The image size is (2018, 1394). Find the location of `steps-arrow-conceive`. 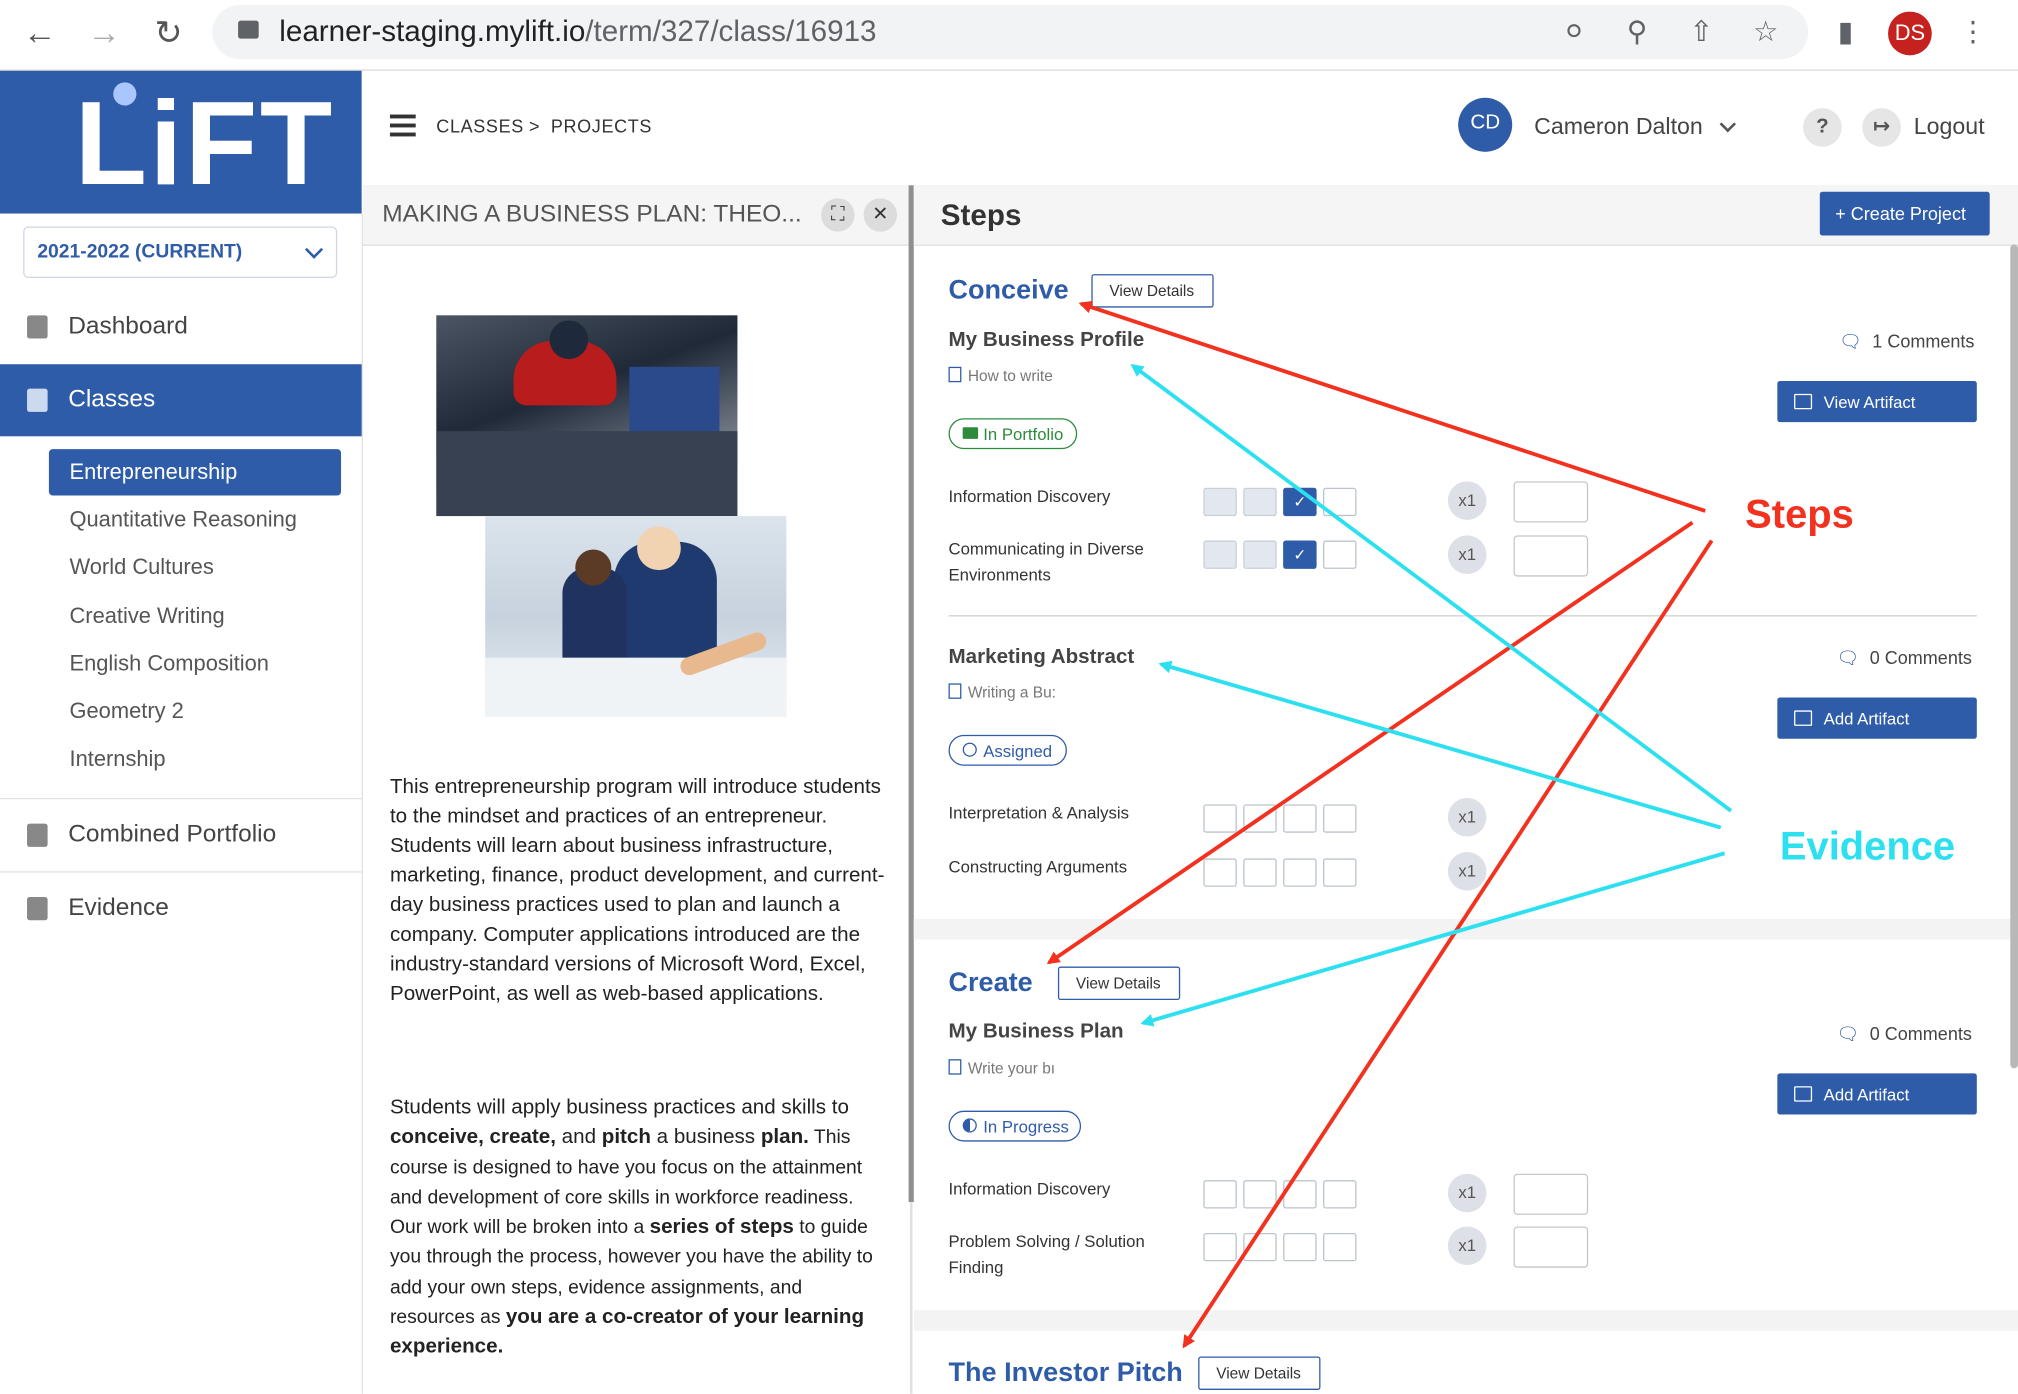

steps-arrow-conceive is located at coordinates (1392, 406).